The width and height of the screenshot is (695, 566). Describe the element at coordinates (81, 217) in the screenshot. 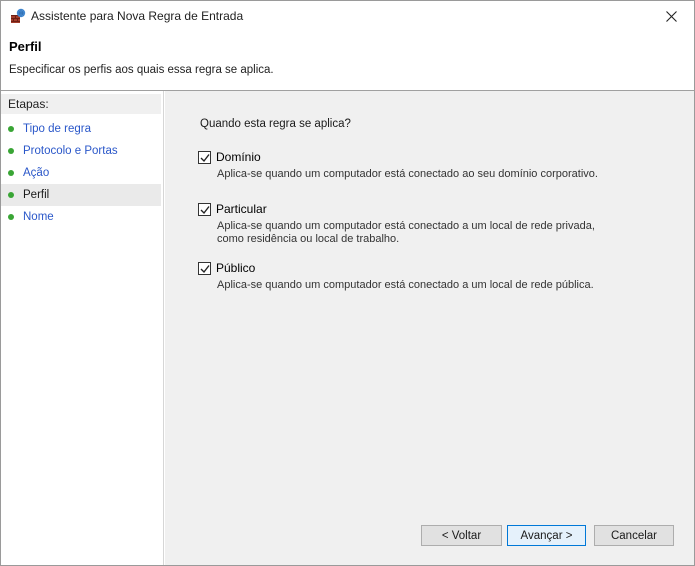

I see `step-nome: Nome` at that location.